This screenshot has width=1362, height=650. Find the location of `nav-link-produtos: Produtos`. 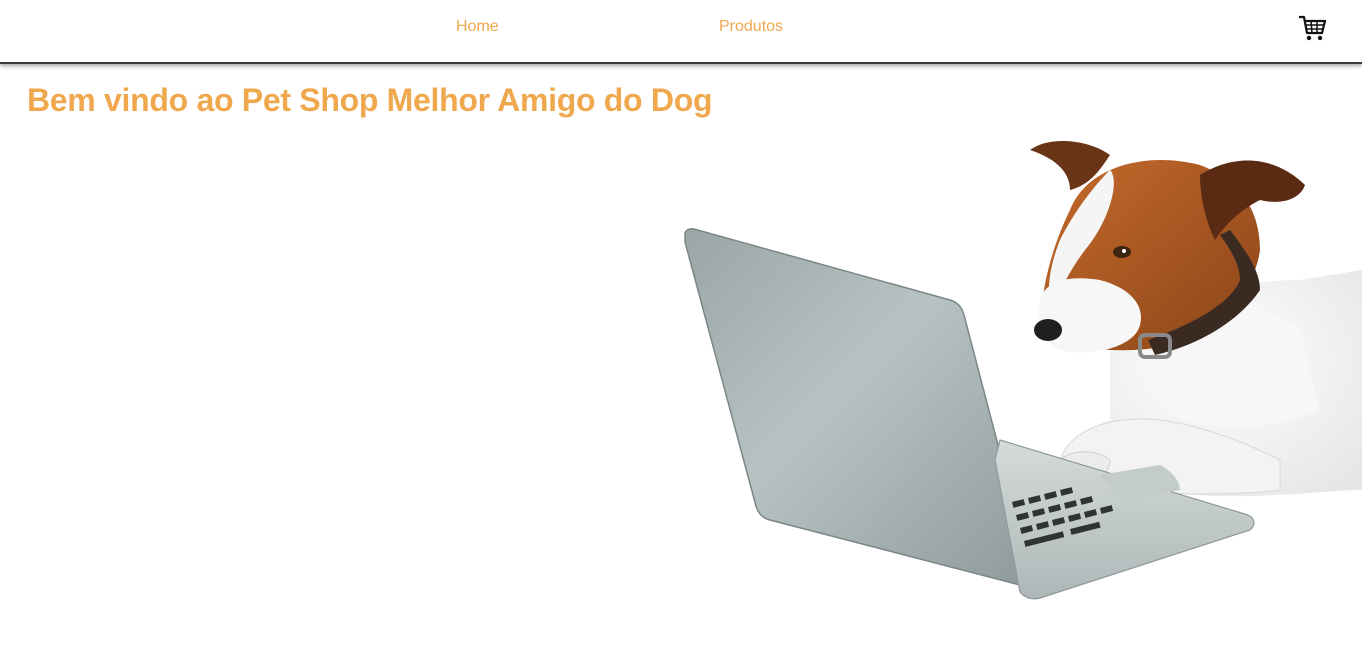

nav-link-produtos: Produtos is located at coordinates (751, 27).